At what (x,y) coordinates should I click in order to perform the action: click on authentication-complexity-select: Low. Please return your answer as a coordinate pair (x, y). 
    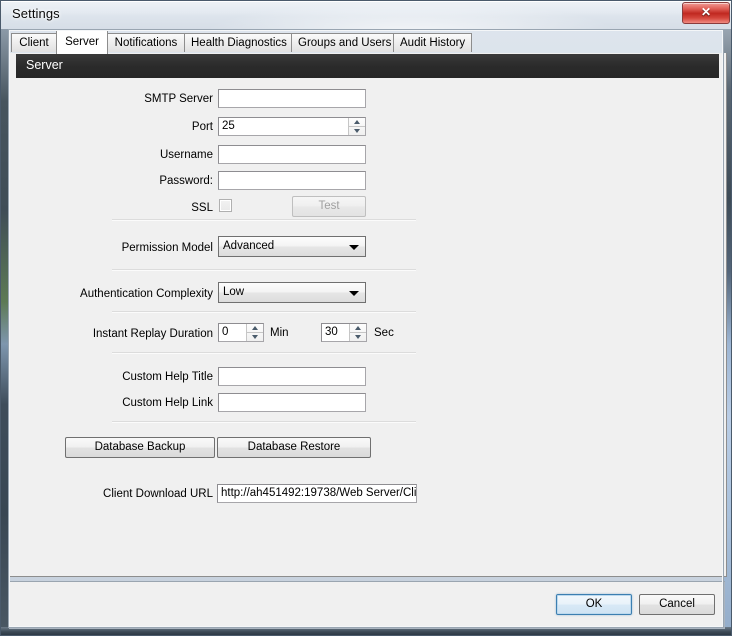
    Looking at the image, I should click on (292, 292).